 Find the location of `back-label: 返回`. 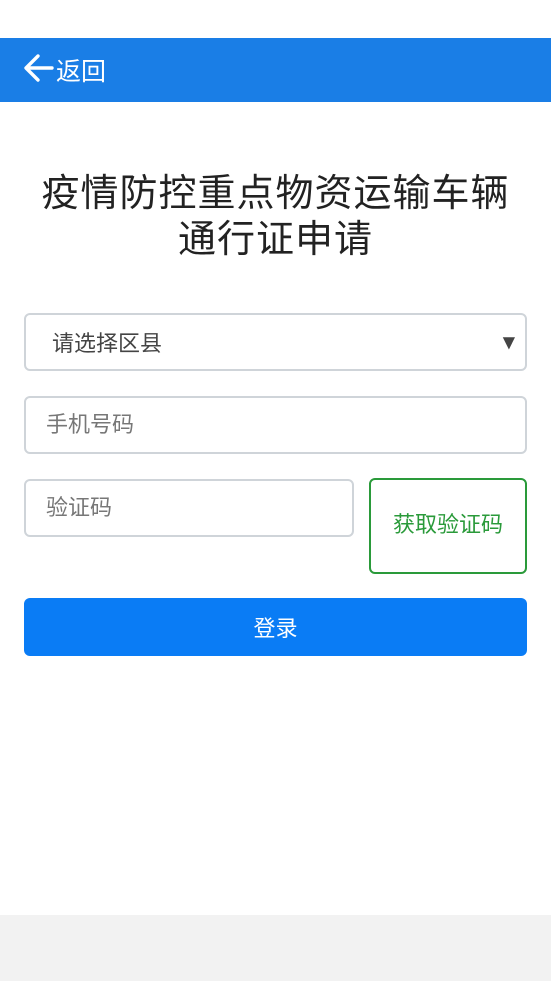

back-label: 返回 is located at coordinates (81, 71).